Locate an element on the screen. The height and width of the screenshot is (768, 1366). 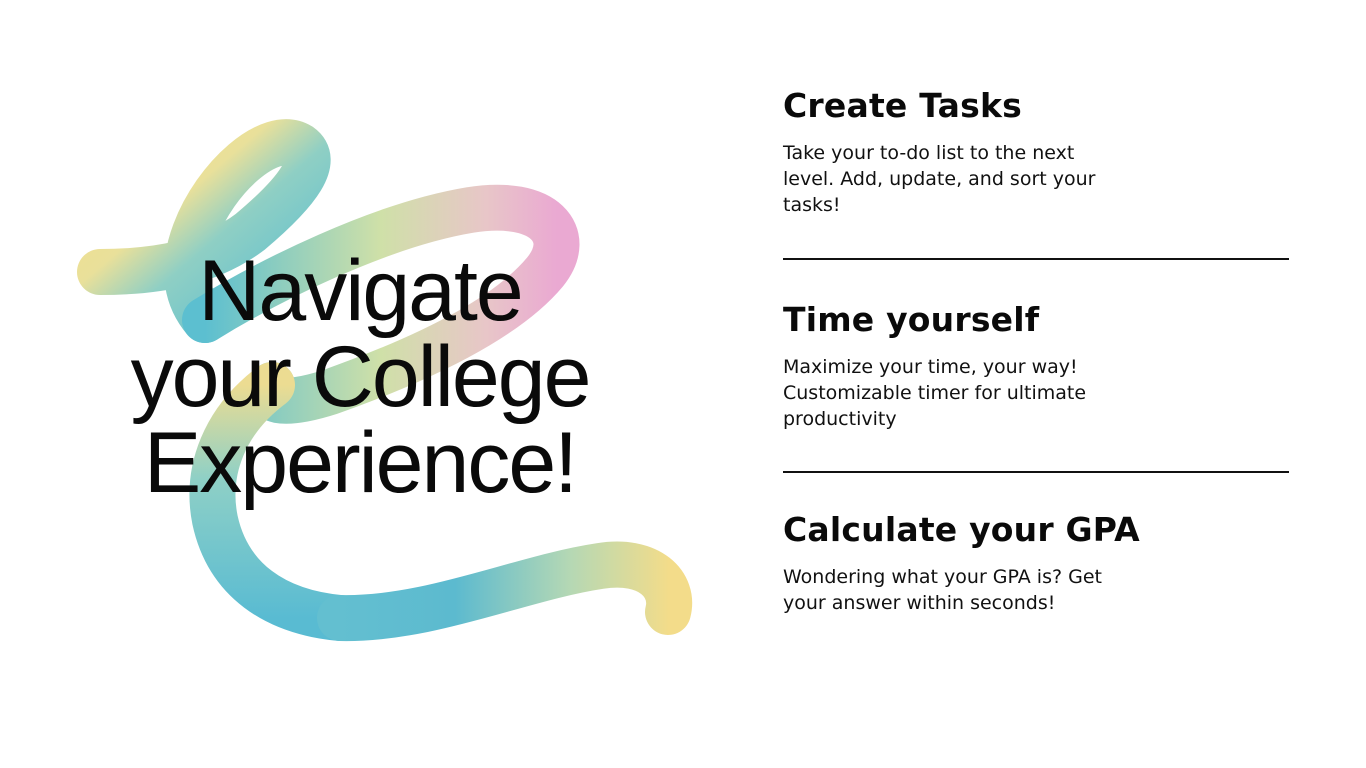
hero-title: Navigate your College Experience! is located at coordinates (360, 377).